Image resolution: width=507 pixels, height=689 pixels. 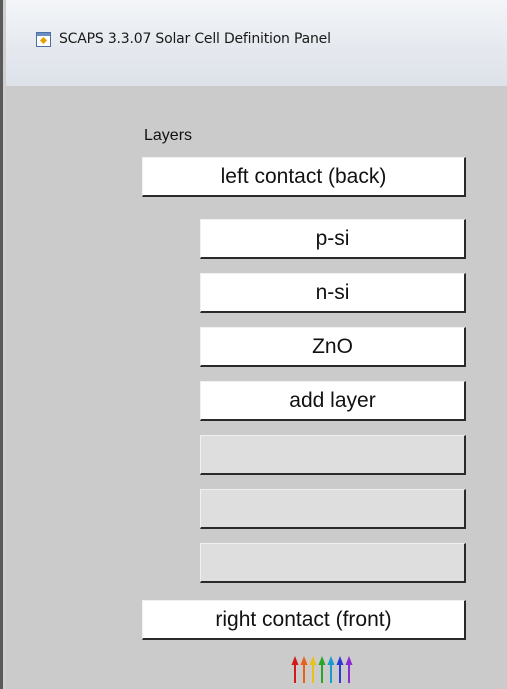 I want to click on layer-button-n-si: n-si, so click(x=333, y=293).